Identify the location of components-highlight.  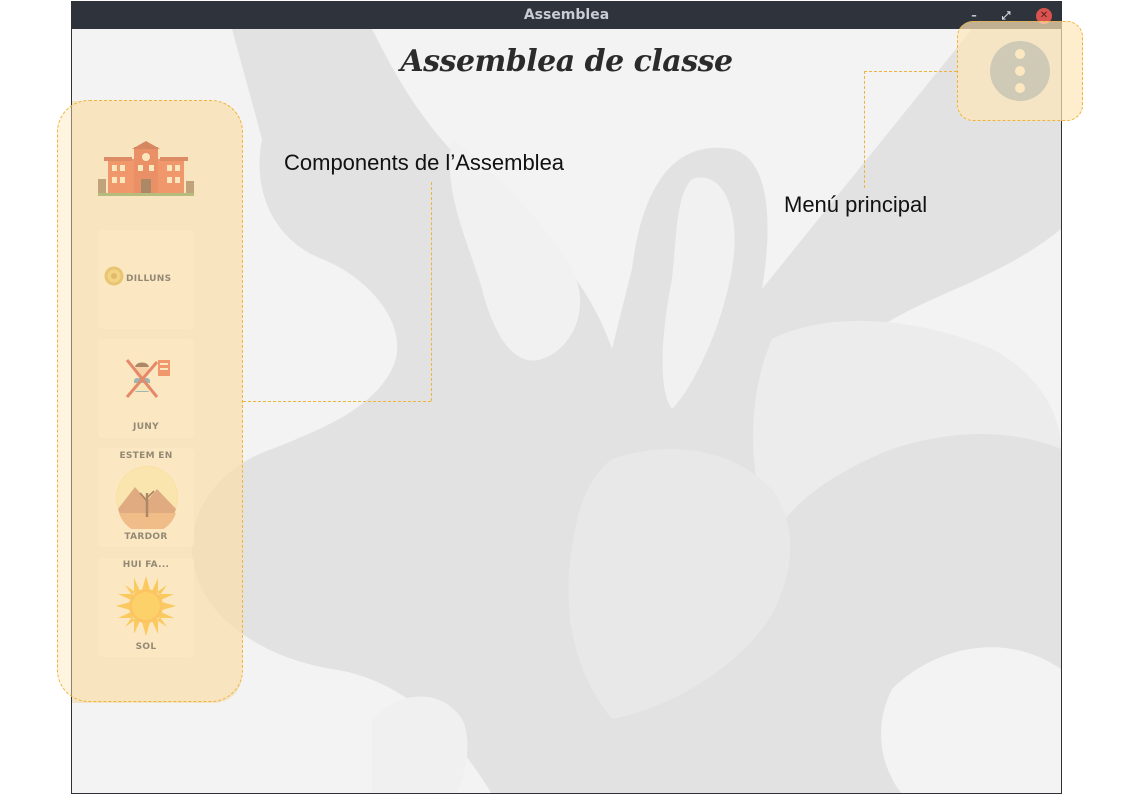
(150, 401).